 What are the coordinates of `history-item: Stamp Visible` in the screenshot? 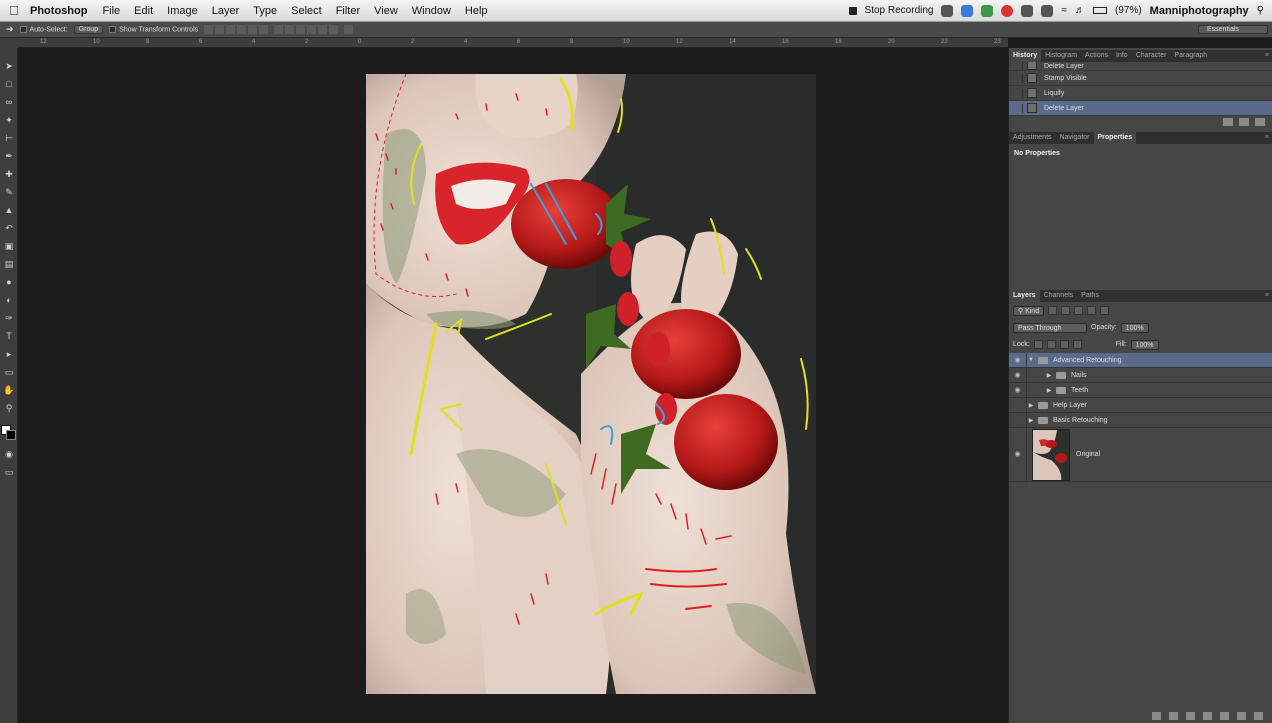 It's located at (1140, 78).